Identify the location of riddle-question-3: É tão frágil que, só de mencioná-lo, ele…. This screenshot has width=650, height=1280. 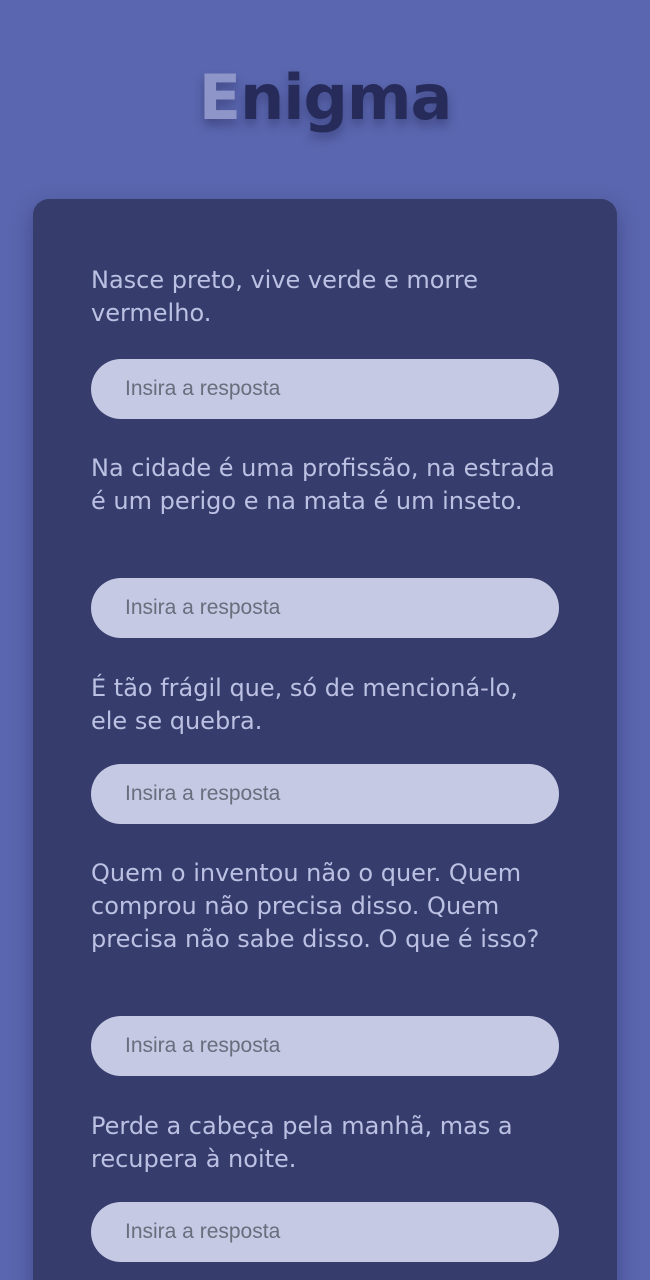
(304, 704).